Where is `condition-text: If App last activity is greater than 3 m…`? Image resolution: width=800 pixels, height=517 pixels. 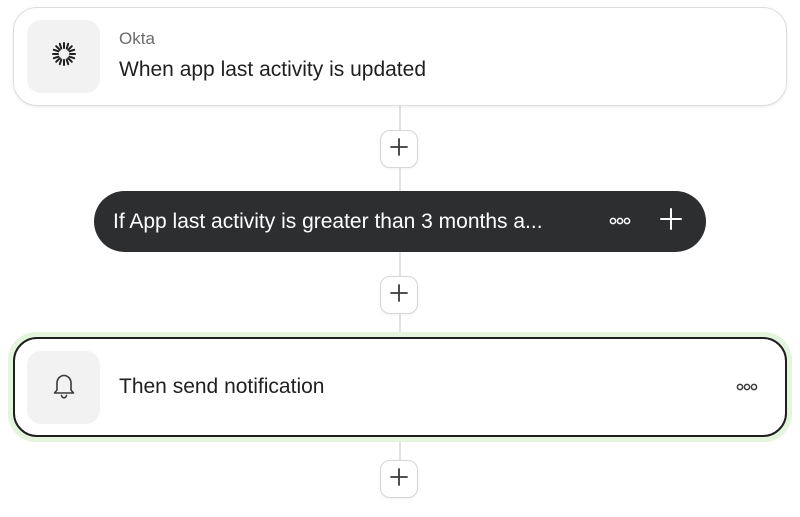
condition-text: If App last activity is greater than 3 m… is located at coordinates (328, 221).